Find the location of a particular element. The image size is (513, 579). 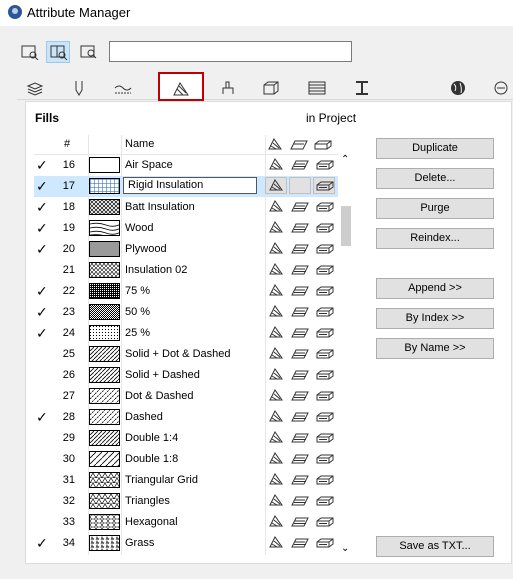

tab-composites is located at coordinates (317, 87).